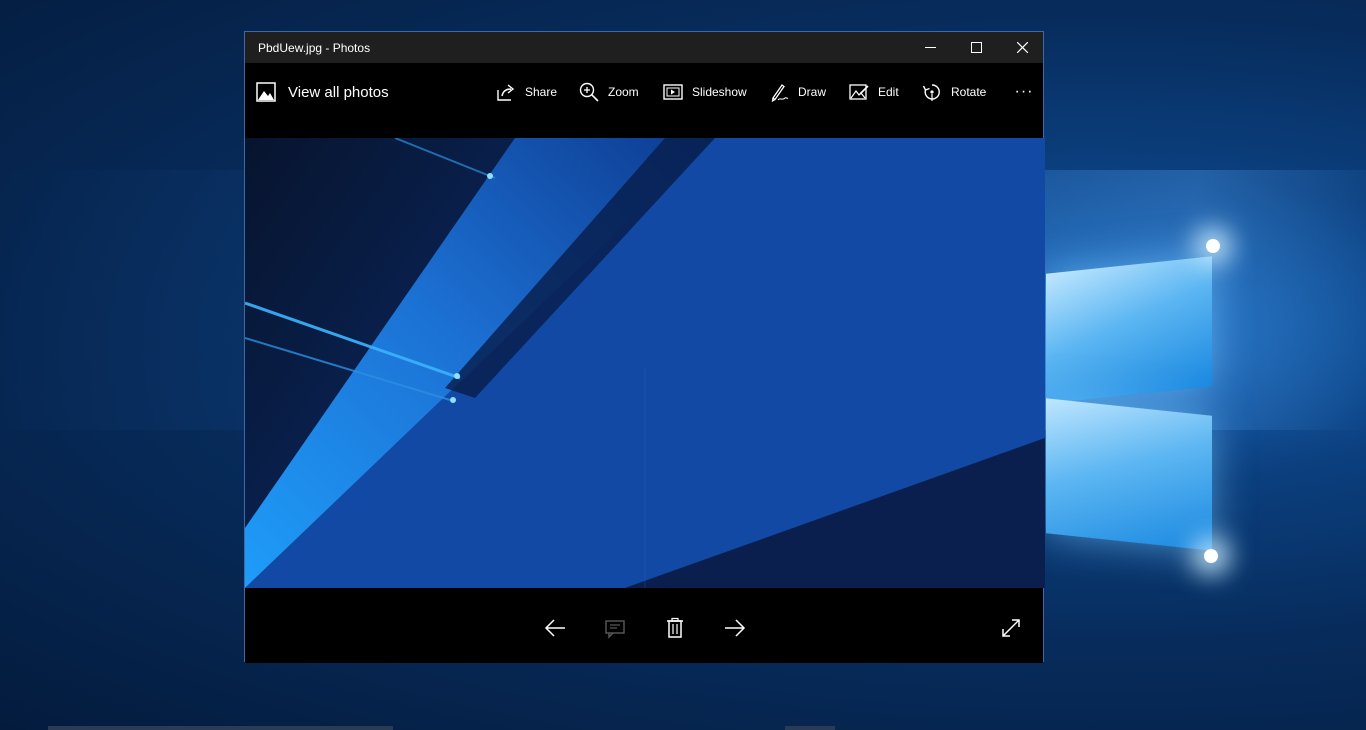 This screenshot has height=730, width=1366. I want to click on share-icon, so click(506, 92).